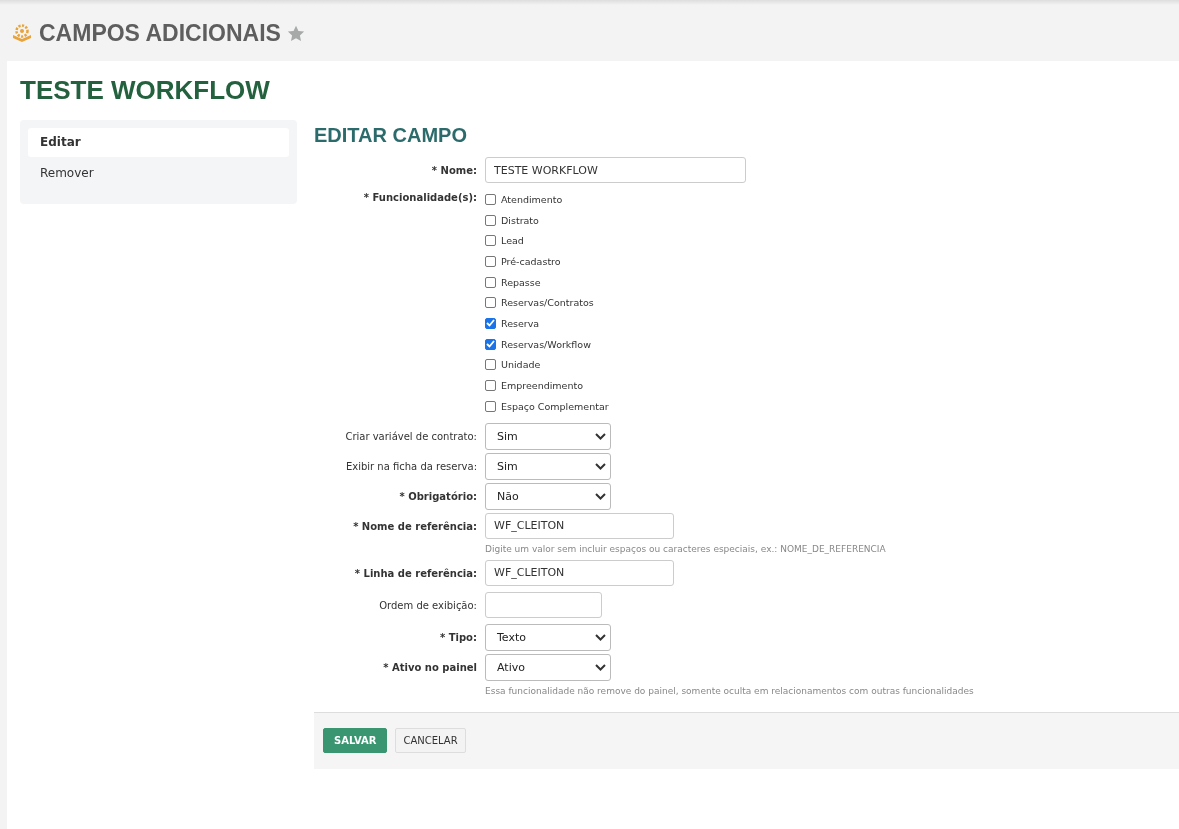 The width and height of the screenshot is (1179, 829). Describe the element at coordinates (543, 604) in the screenshot. I see `text-field` at that location.